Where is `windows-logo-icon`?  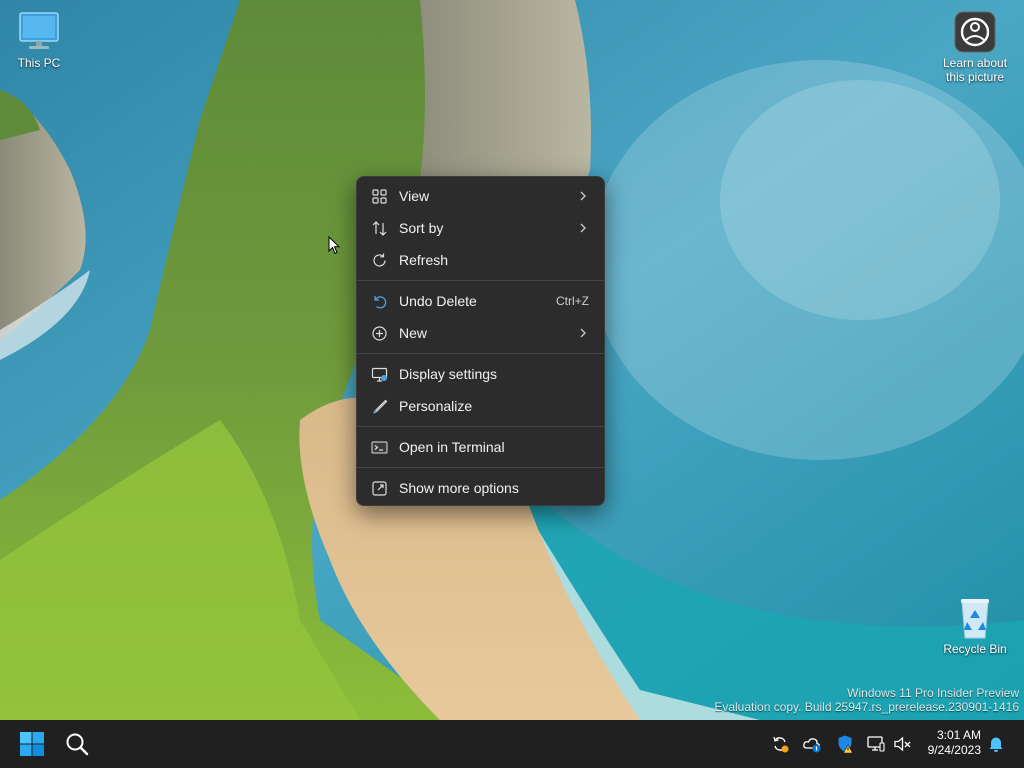 windows-logo-icon is located at coordinates (32, 744).